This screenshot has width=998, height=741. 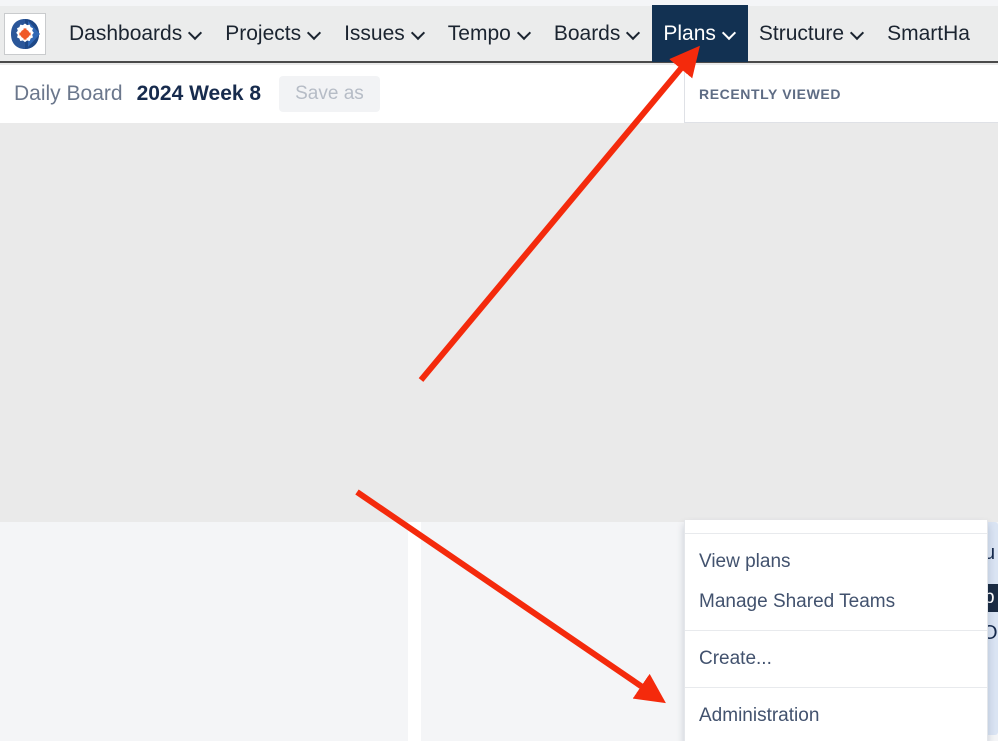 What do you see at coordinates (126, 33) in the screenshot?
I see `nav-item-label: Dashboards` at bounding box center [126, 33].